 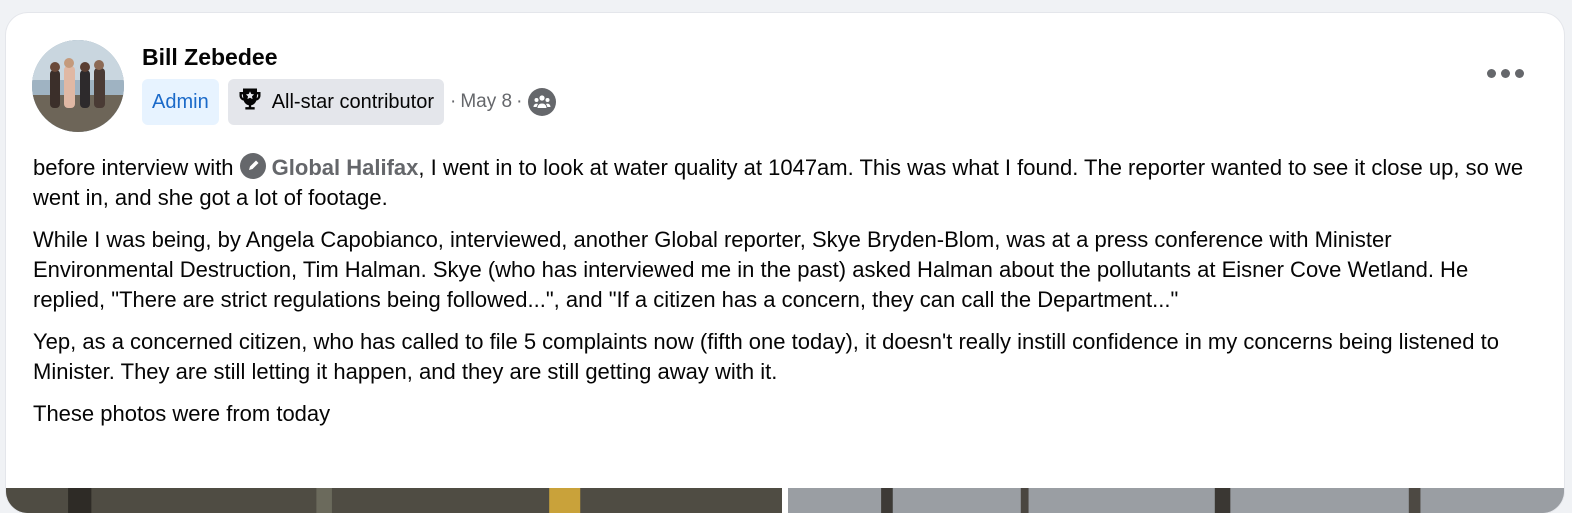 I want to click on paragraph-1-start: before interview with, so click(x=136, y=167).